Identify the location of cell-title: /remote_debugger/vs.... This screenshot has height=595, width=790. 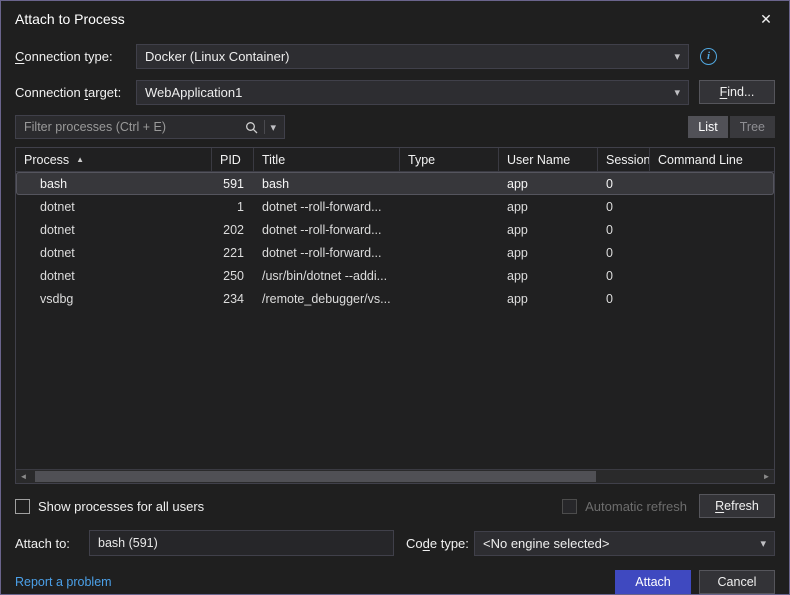
(326, 298).